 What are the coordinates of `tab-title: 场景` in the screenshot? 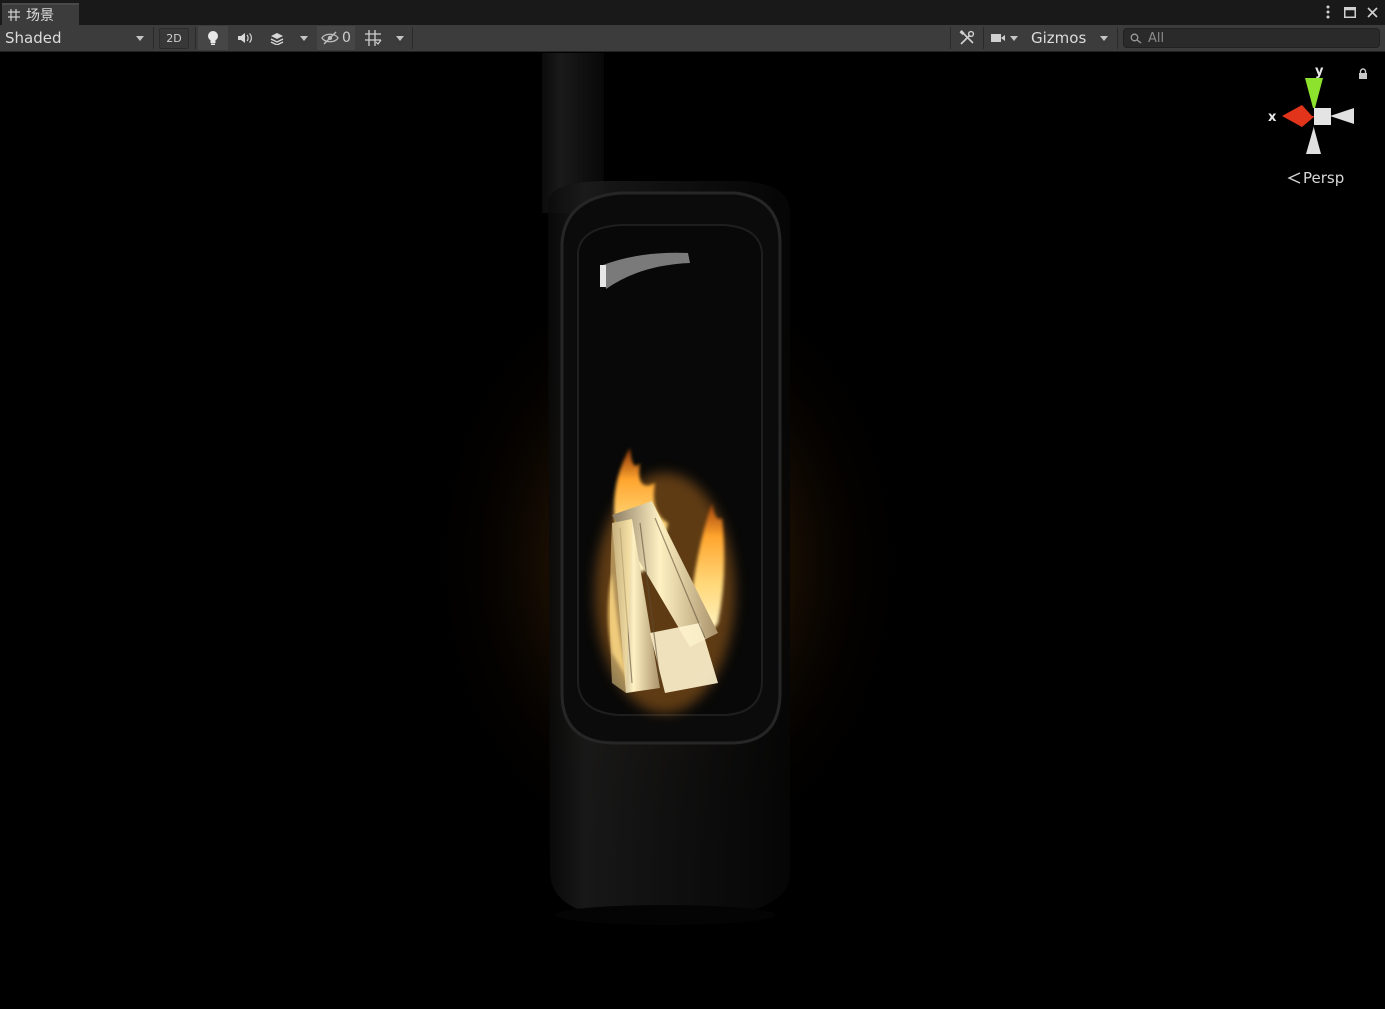 It's located at (40, 16).